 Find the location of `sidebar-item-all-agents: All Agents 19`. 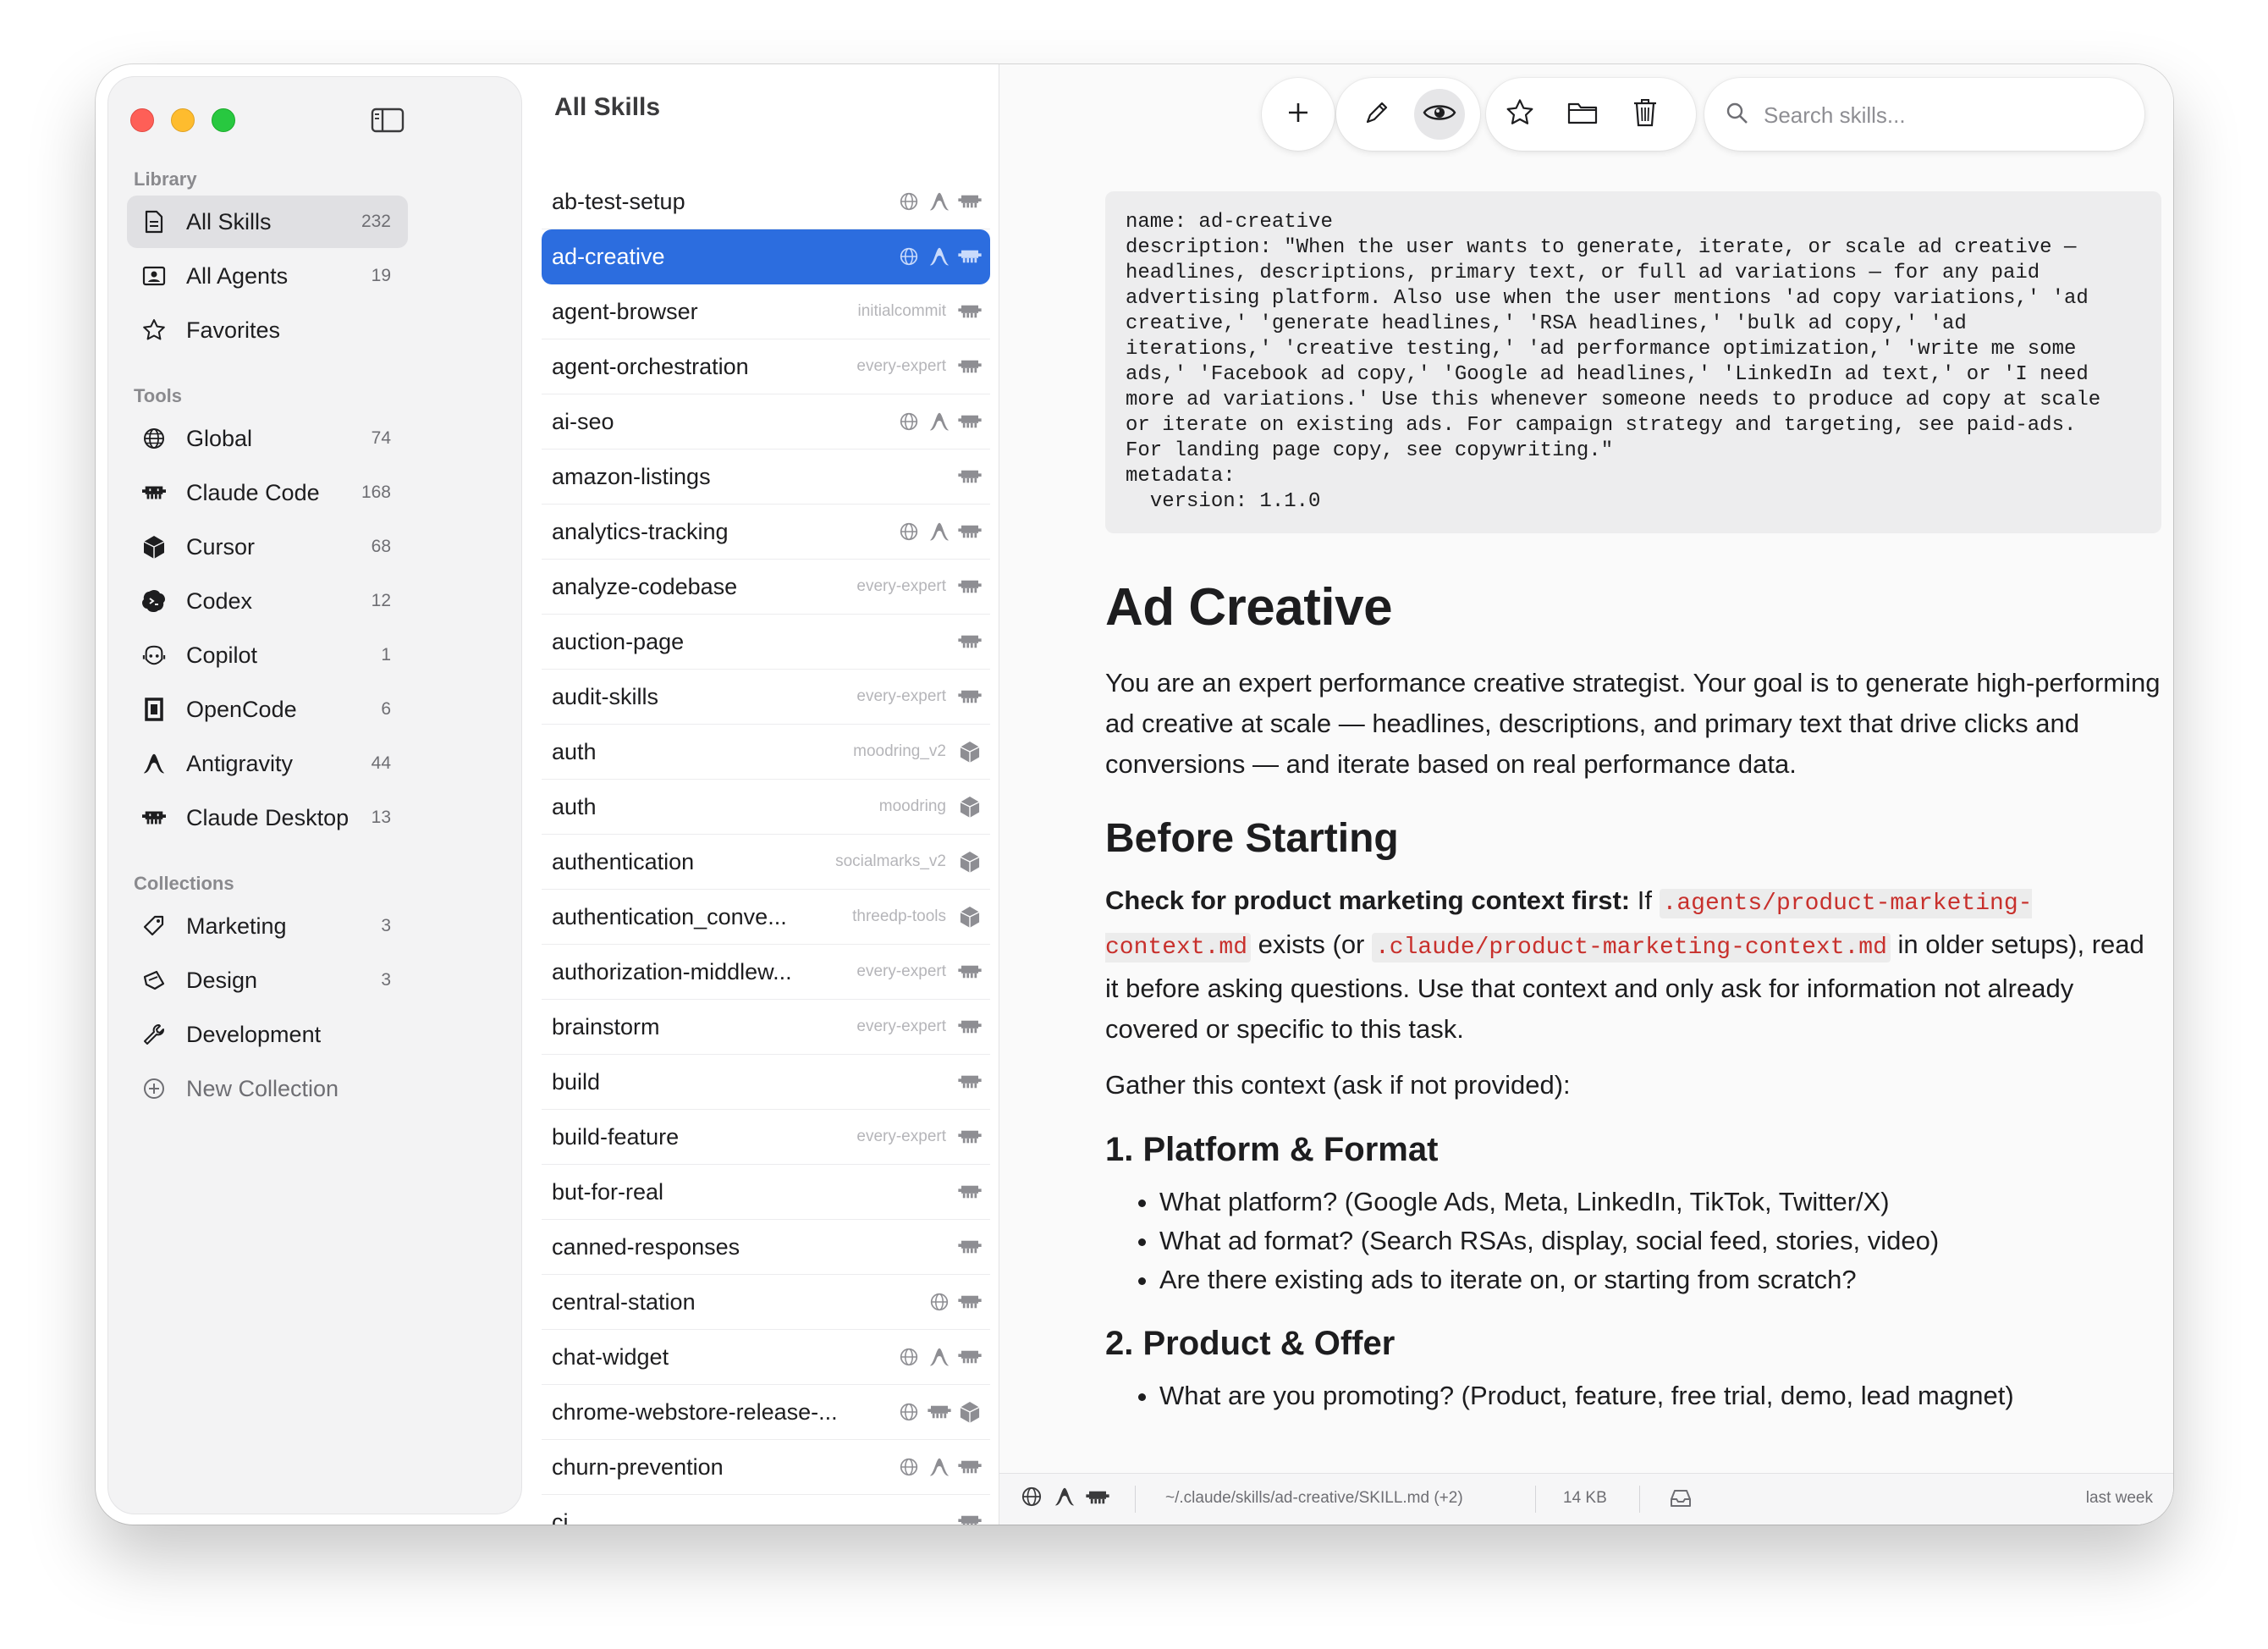

sidebar-item-all-agents: All Agents 19 is located at coordinates (267, 276).